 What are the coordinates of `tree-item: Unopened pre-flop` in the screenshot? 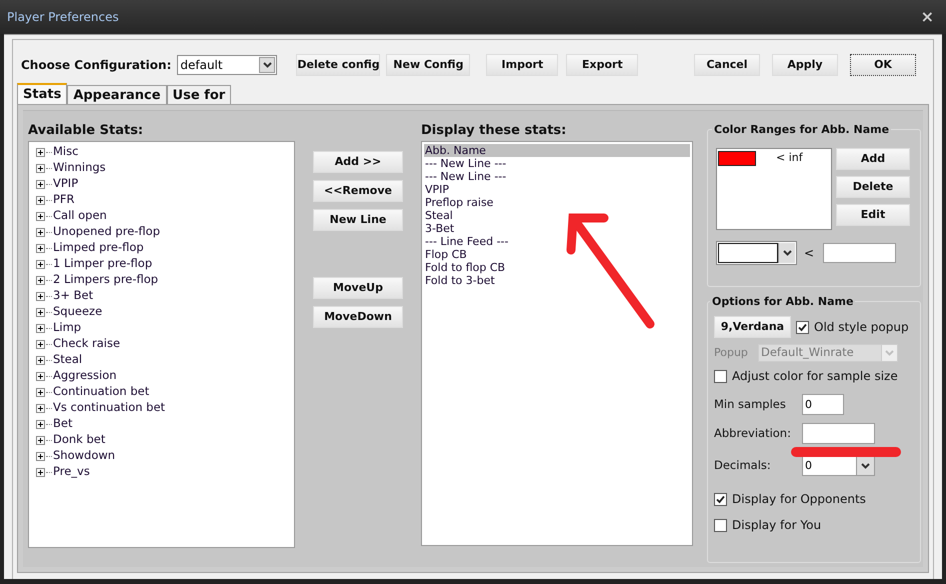 It's located at (106, 232).